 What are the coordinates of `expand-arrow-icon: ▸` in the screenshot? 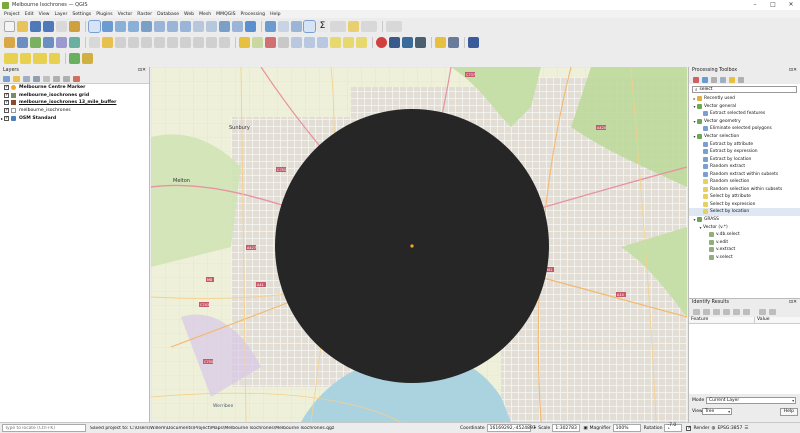 It's located at (2, 118).